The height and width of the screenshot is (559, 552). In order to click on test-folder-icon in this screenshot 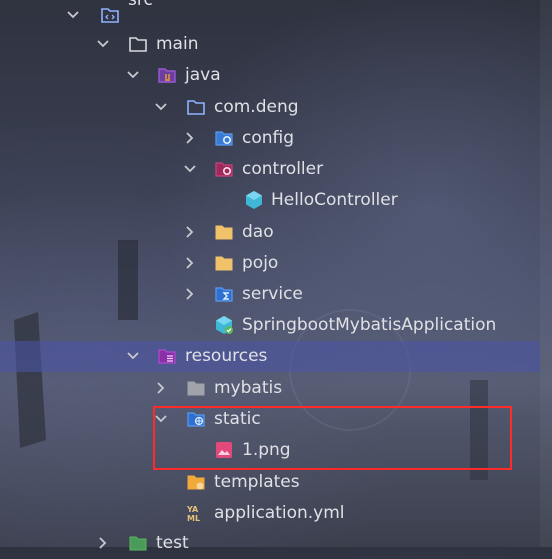, I will do `click(138, 543)`.